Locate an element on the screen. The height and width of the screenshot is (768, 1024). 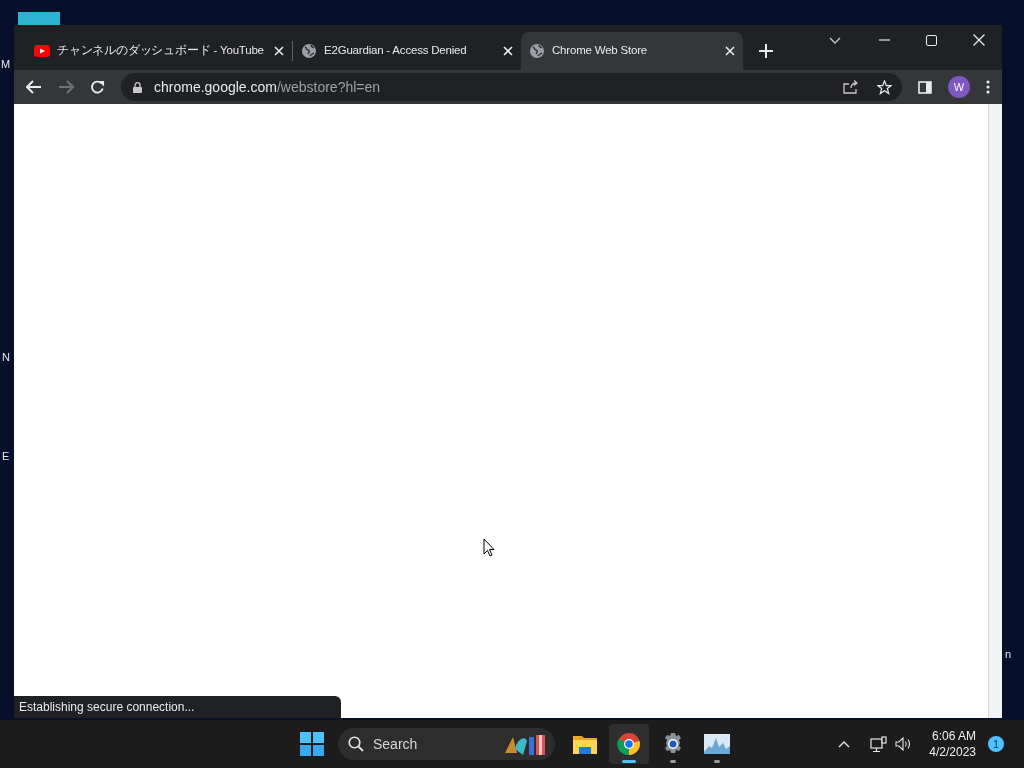
browser-tab: Chrome Web Store is located at coordinates (632, 51).